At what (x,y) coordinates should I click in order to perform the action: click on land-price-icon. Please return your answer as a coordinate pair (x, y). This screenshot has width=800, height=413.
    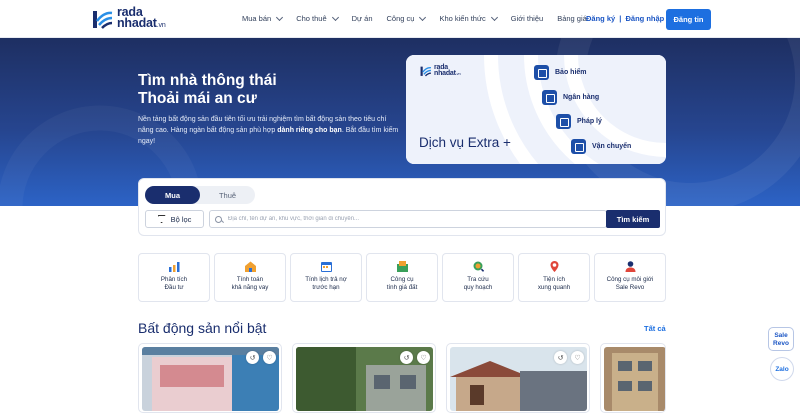
    Looking at the image, I should click on (402, 266).